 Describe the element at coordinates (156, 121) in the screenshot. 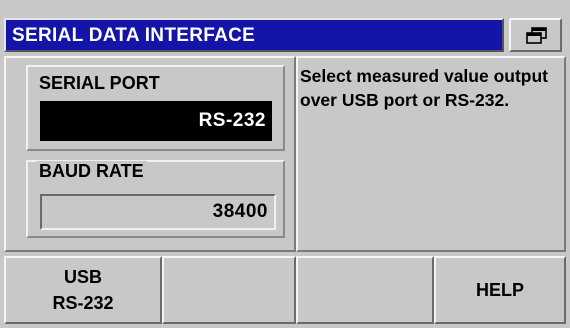

I see `serial-port-field: RS-232` at that location.